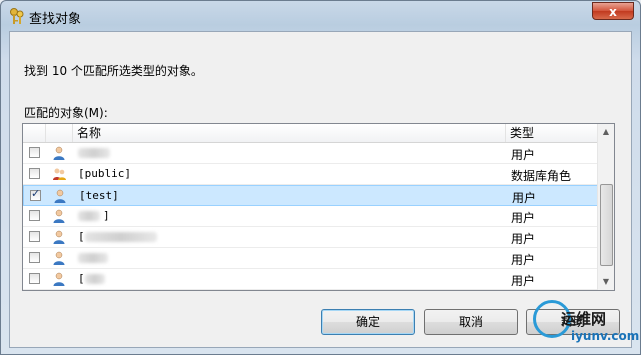  What do you see at coordinates (553, 133) in the screenshot?
I see `type-column-header: 类型` at bounding box center [553, 133].